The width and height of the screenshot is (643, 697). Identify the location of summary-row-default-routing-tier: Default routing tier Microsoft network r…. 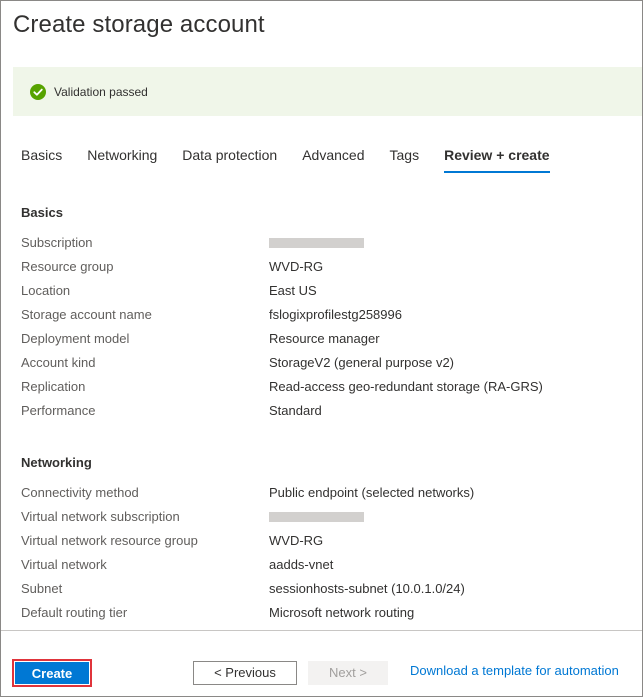
(321, 613).